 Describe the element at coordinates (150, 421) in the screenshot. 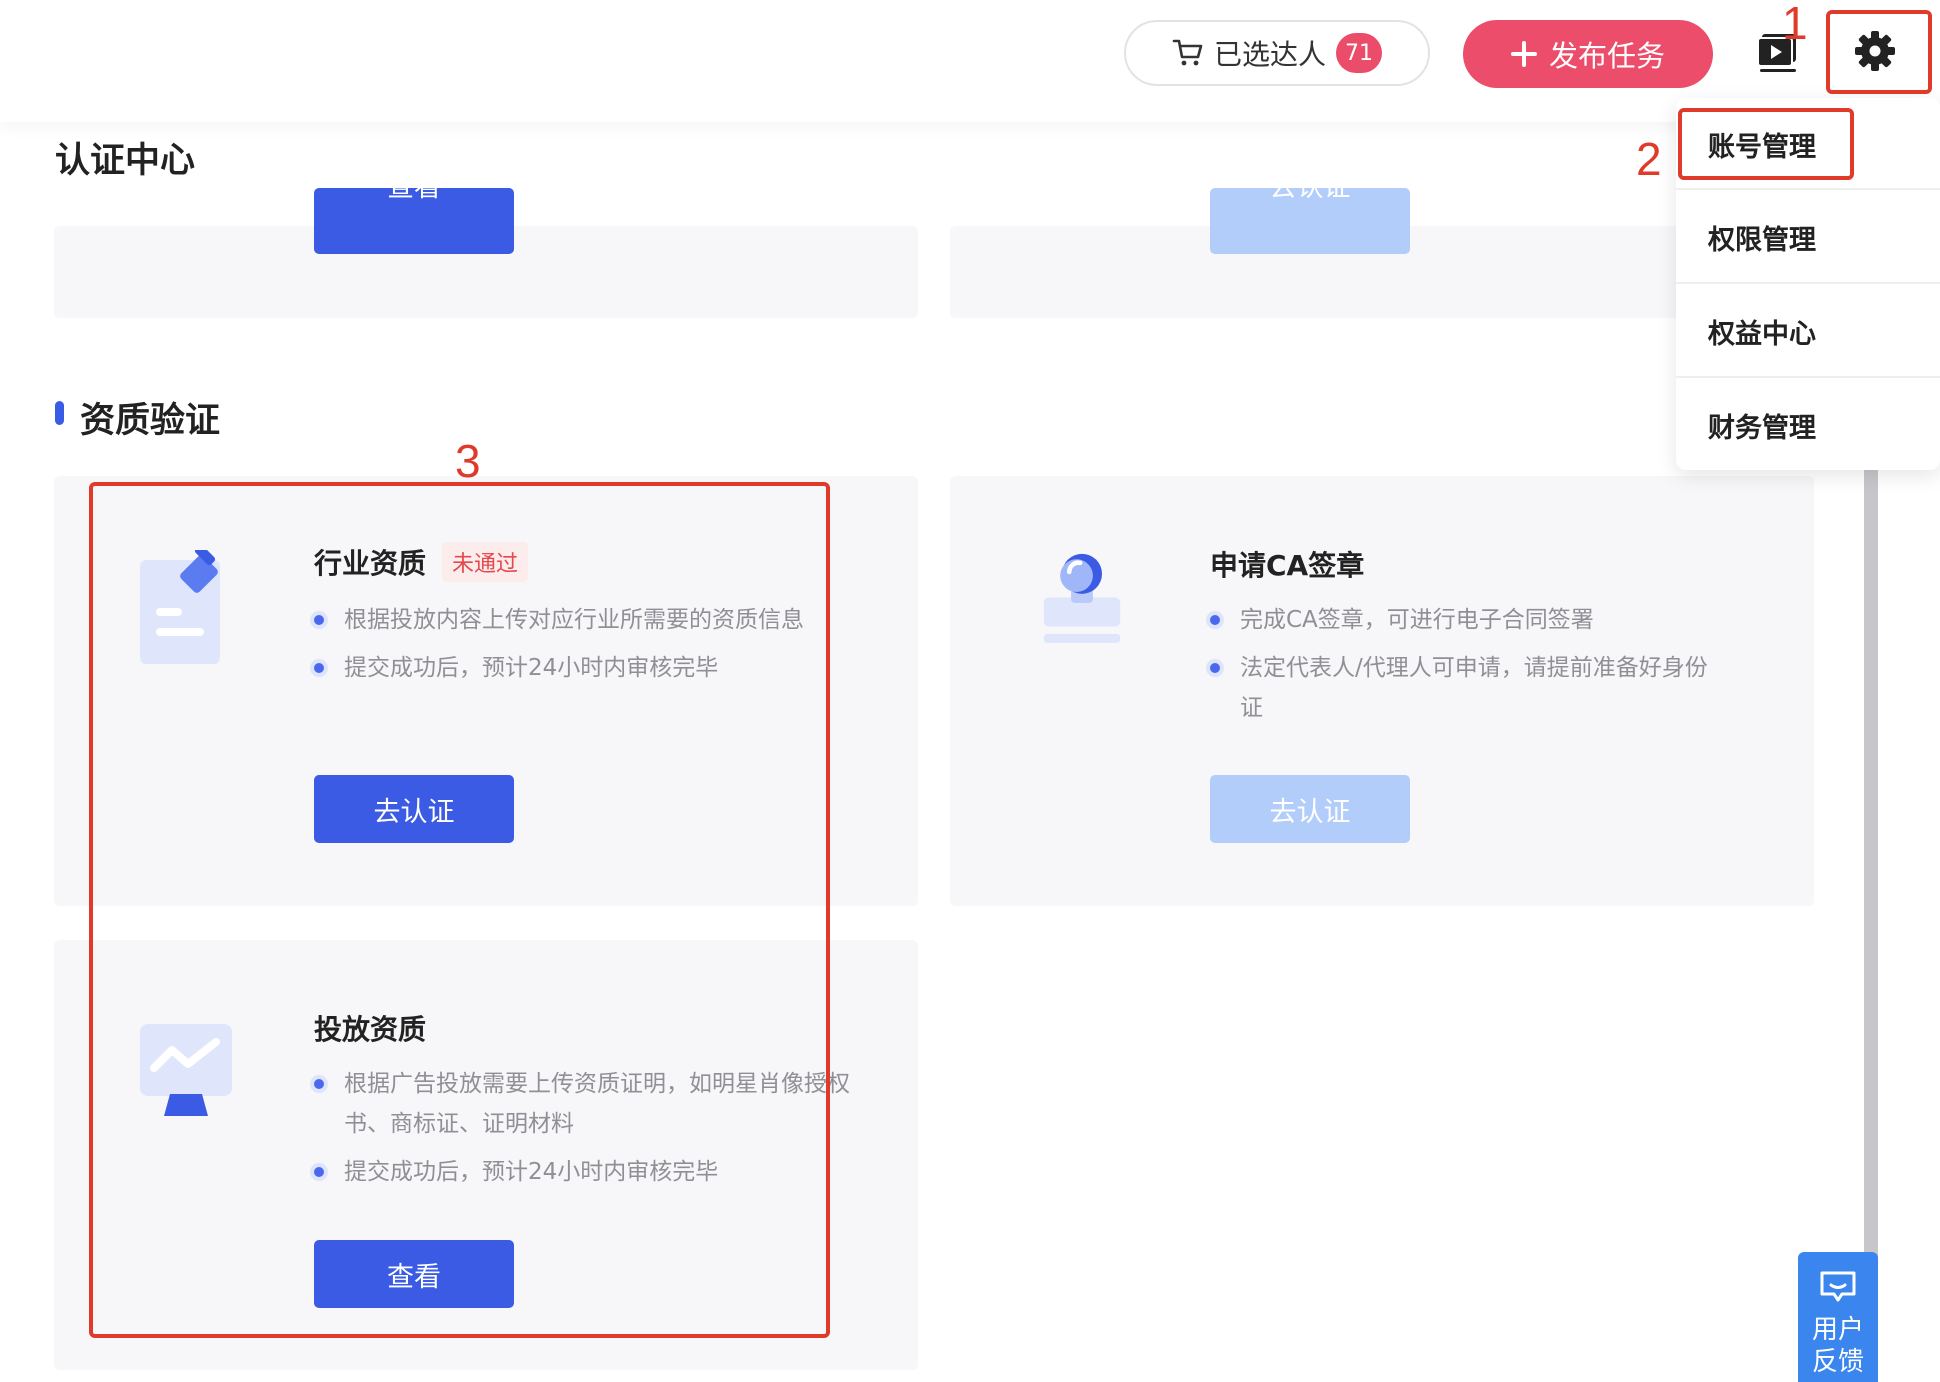

I see `section-title: 资质验证` at that location.